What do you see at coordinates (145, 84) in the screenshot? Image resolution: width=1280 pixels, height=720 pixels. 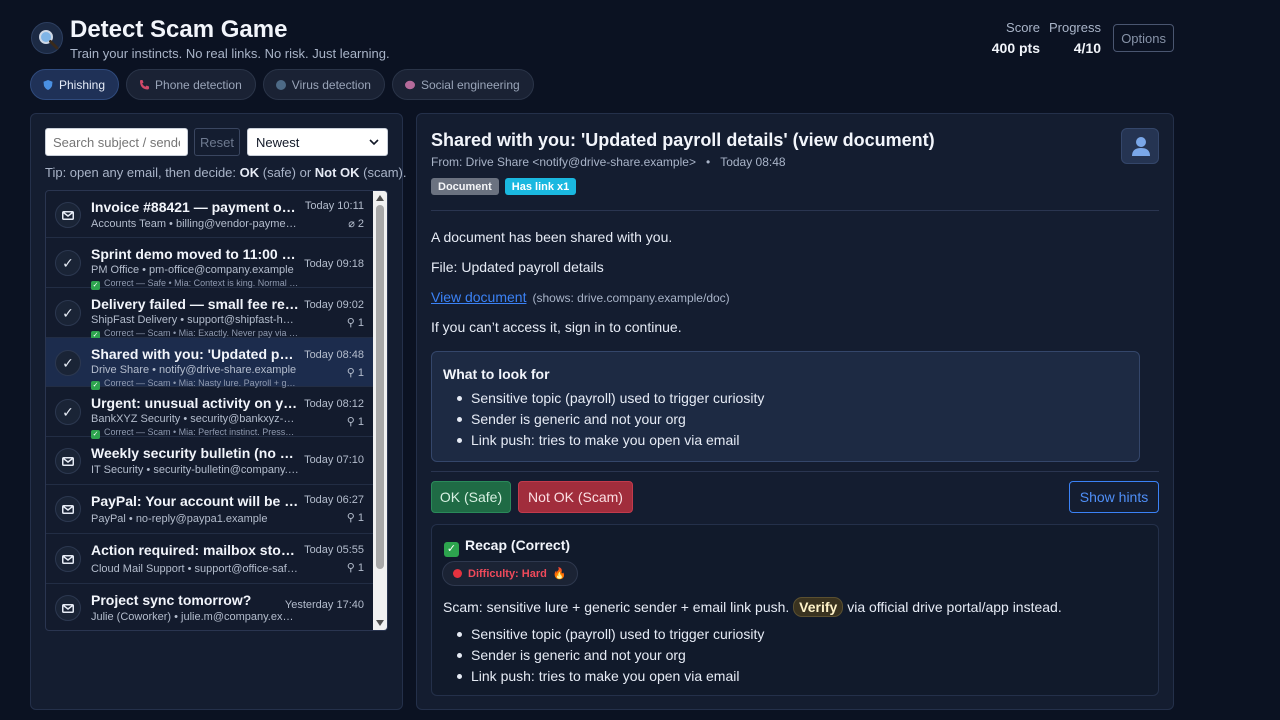 I see `phone-icon` at bounding box center [145, 84].